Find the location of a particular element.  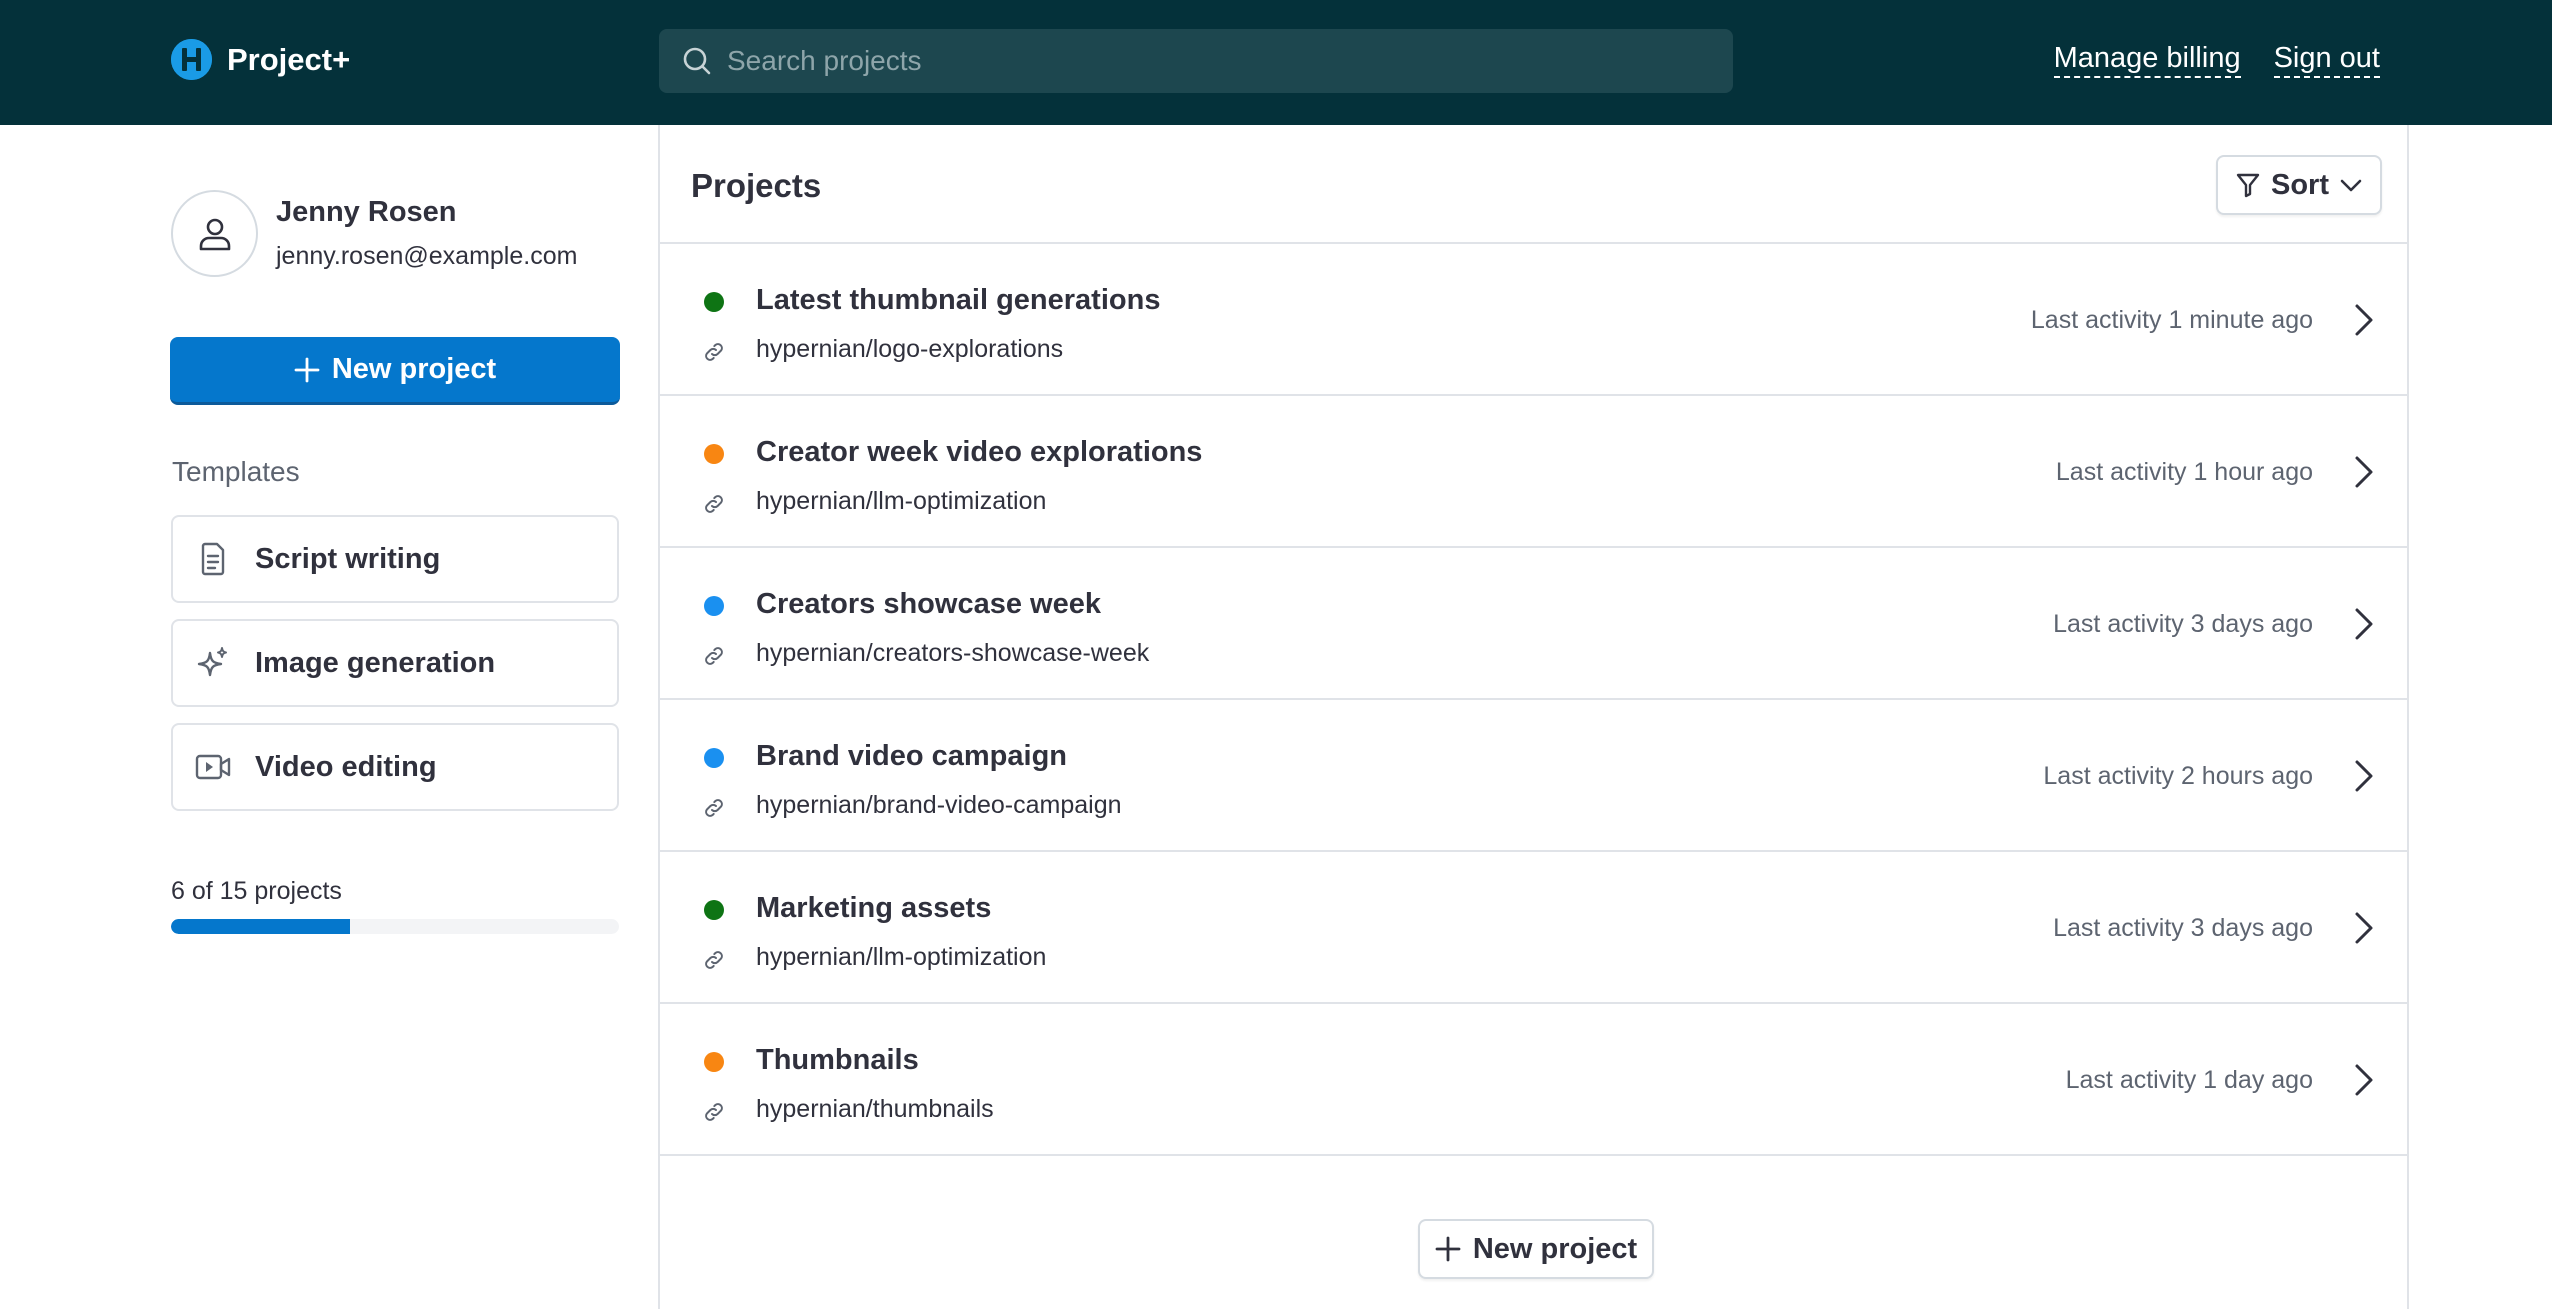

project-repo: hypernian/brand-video-campaign is located at coordinates (939, 805).